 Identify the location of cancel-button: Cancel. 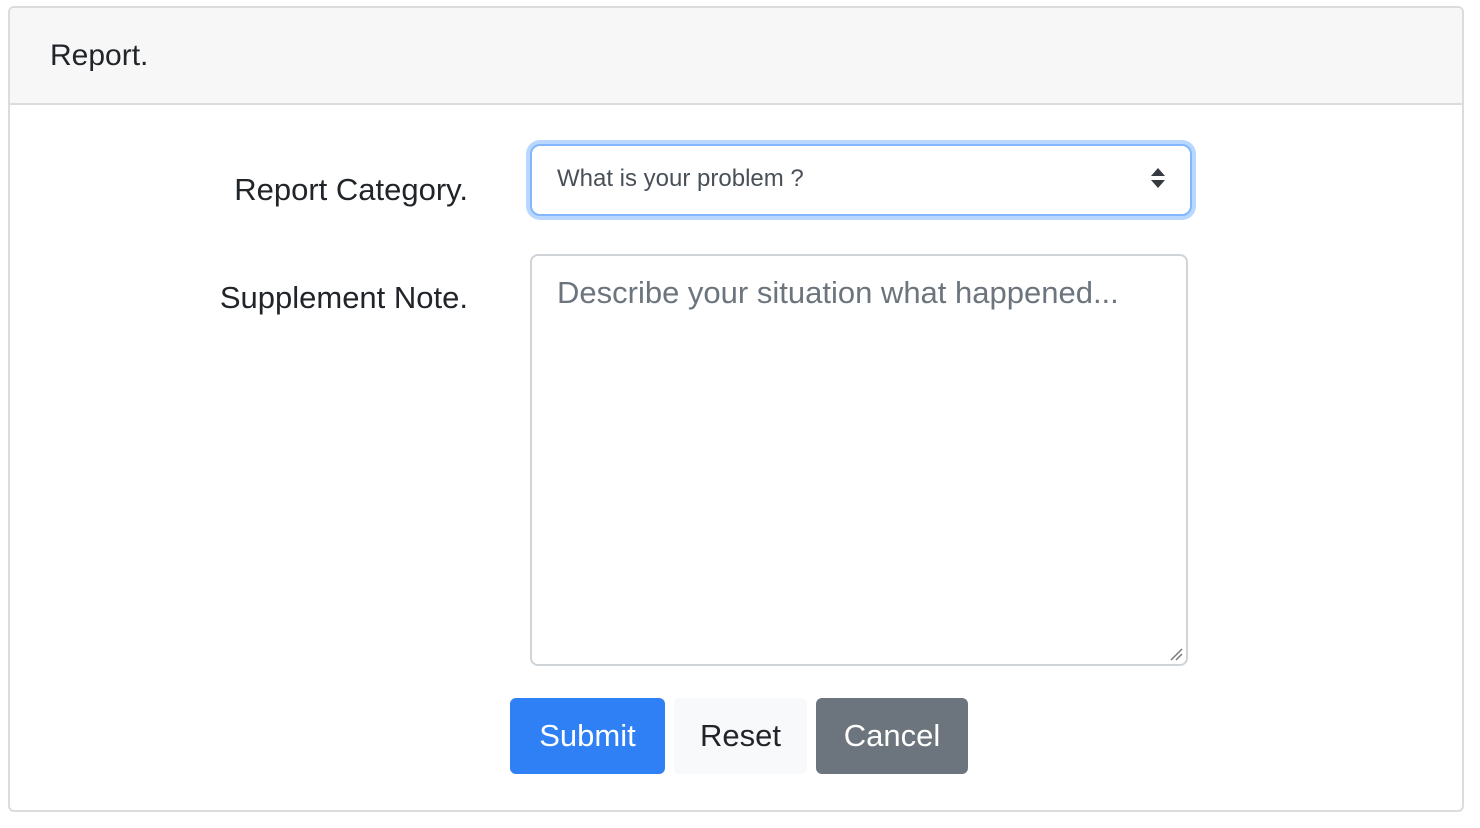
(892, 736).